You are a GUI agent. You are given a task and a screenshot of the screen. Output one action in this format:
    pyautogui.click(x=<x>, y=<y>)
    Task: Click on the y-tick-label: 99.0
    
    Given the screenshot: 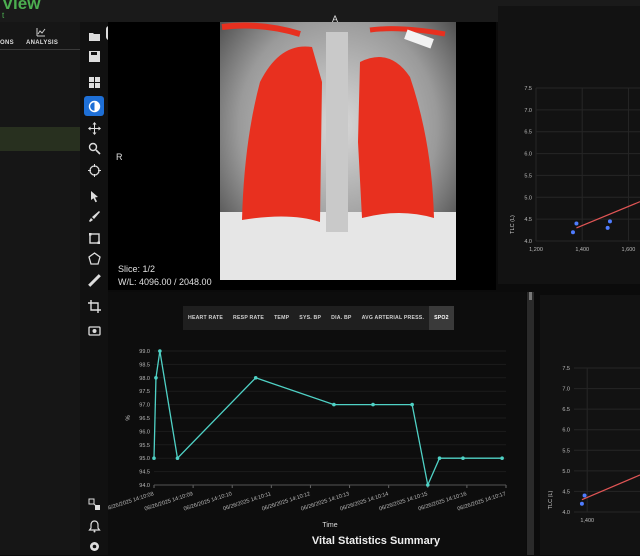 What is the action you would take?
    pyautogui.click(x=144, y=352)
    